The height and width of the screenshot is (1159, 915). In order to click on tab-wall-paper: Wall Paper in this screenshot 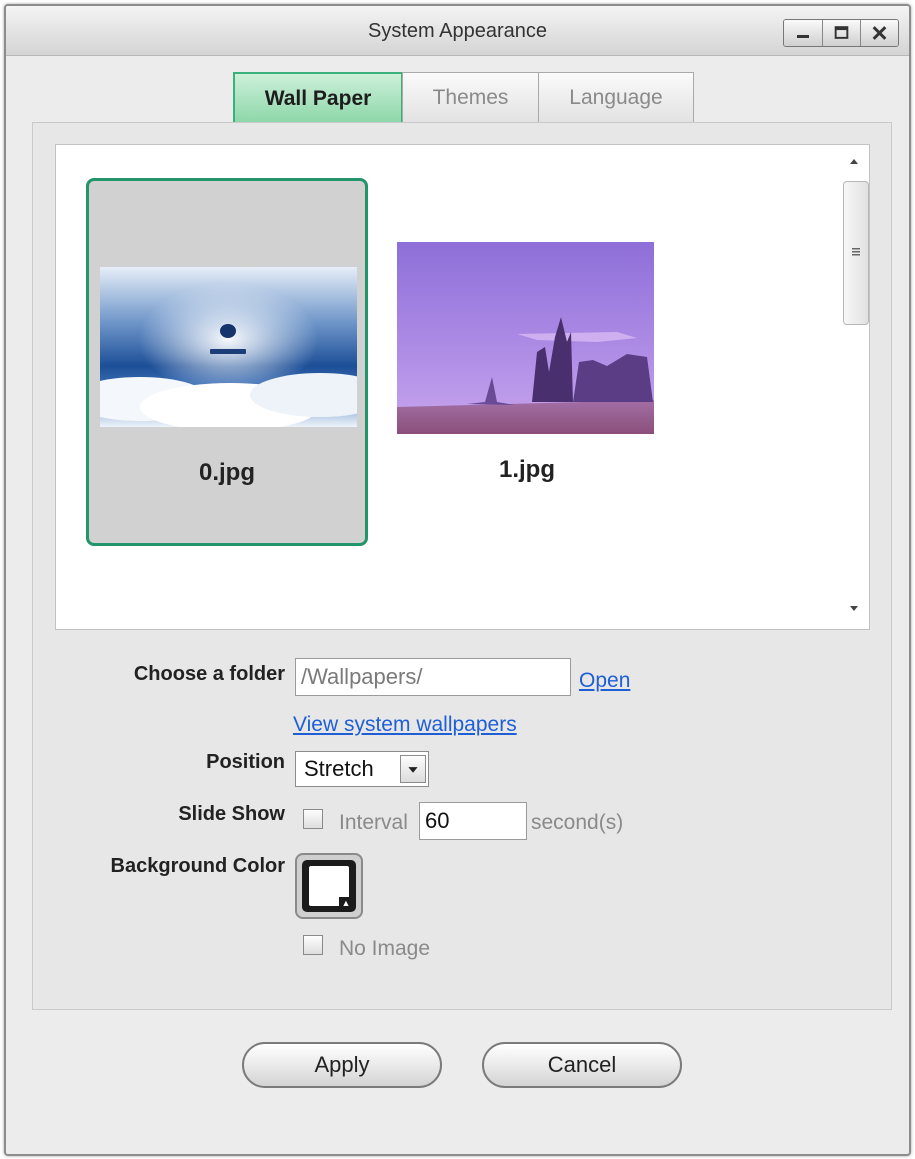, I will do `click(318, 98)`.